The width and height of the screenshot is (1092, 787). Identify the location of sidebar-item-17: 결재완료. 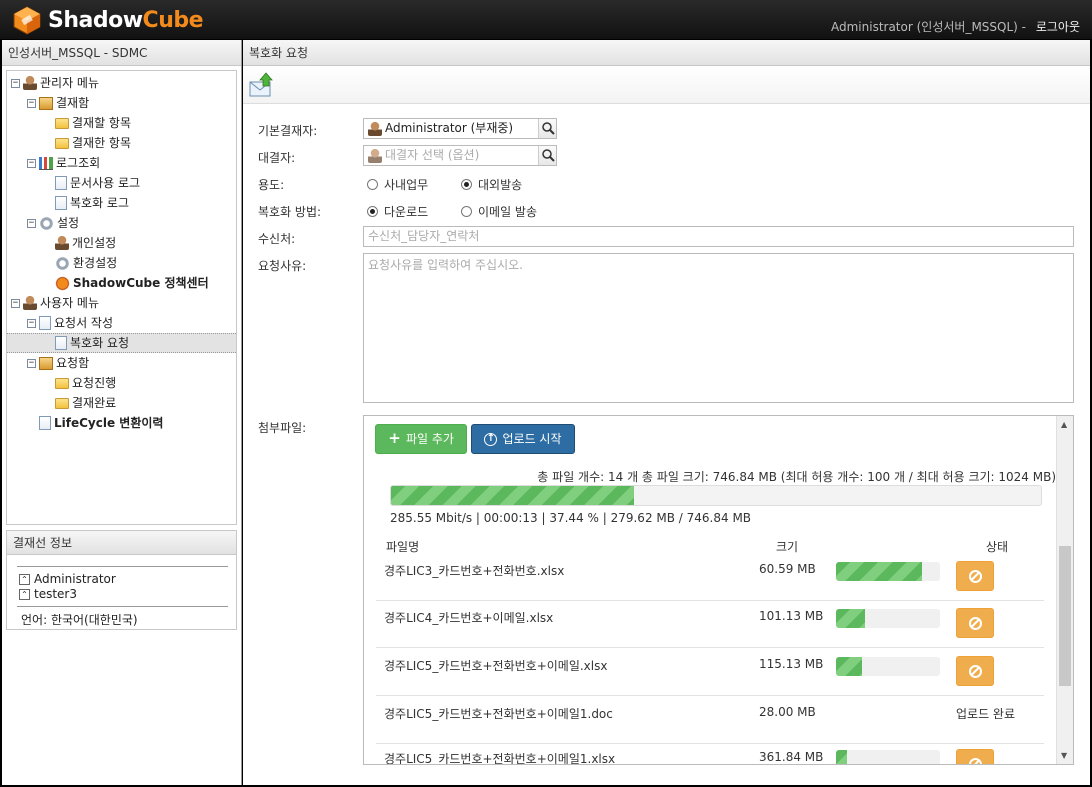
(85, 403).